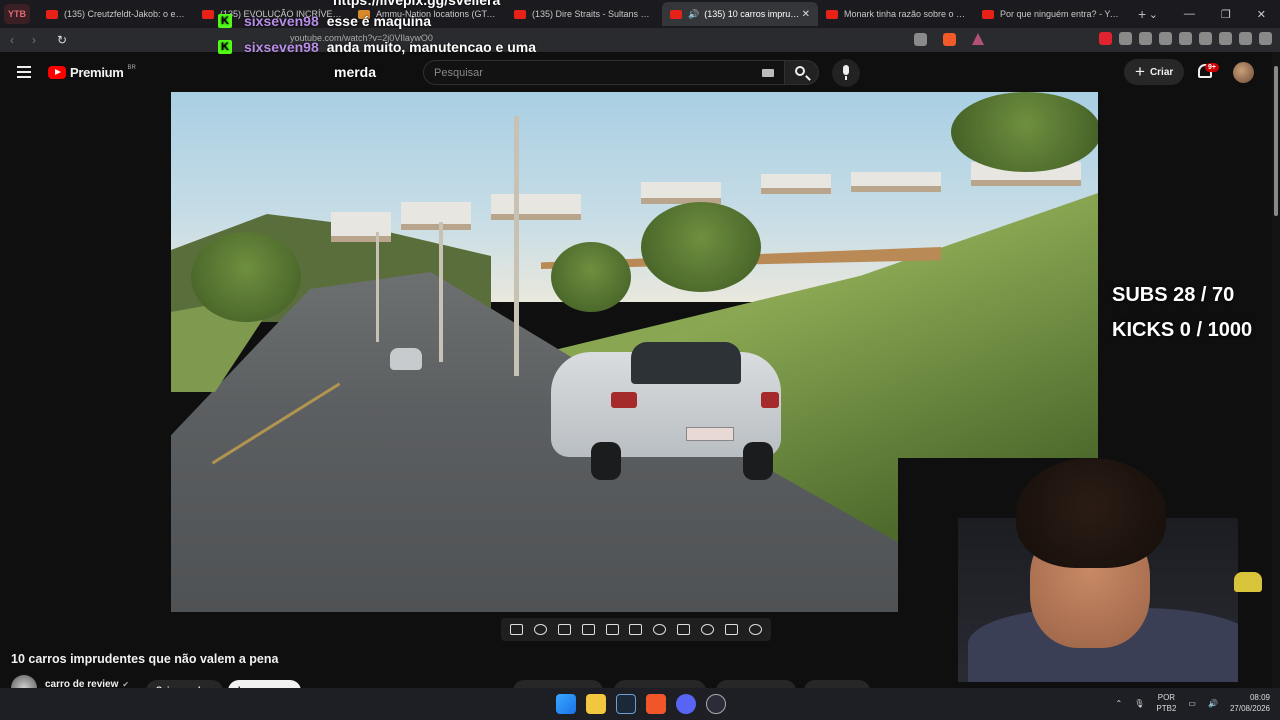  What do you see at coordinates (116, 14) in the screenshot?
I see `browser-tab: (135) Creutzfeldt-Jakob: o estranho` at bounding box center [116, 14].